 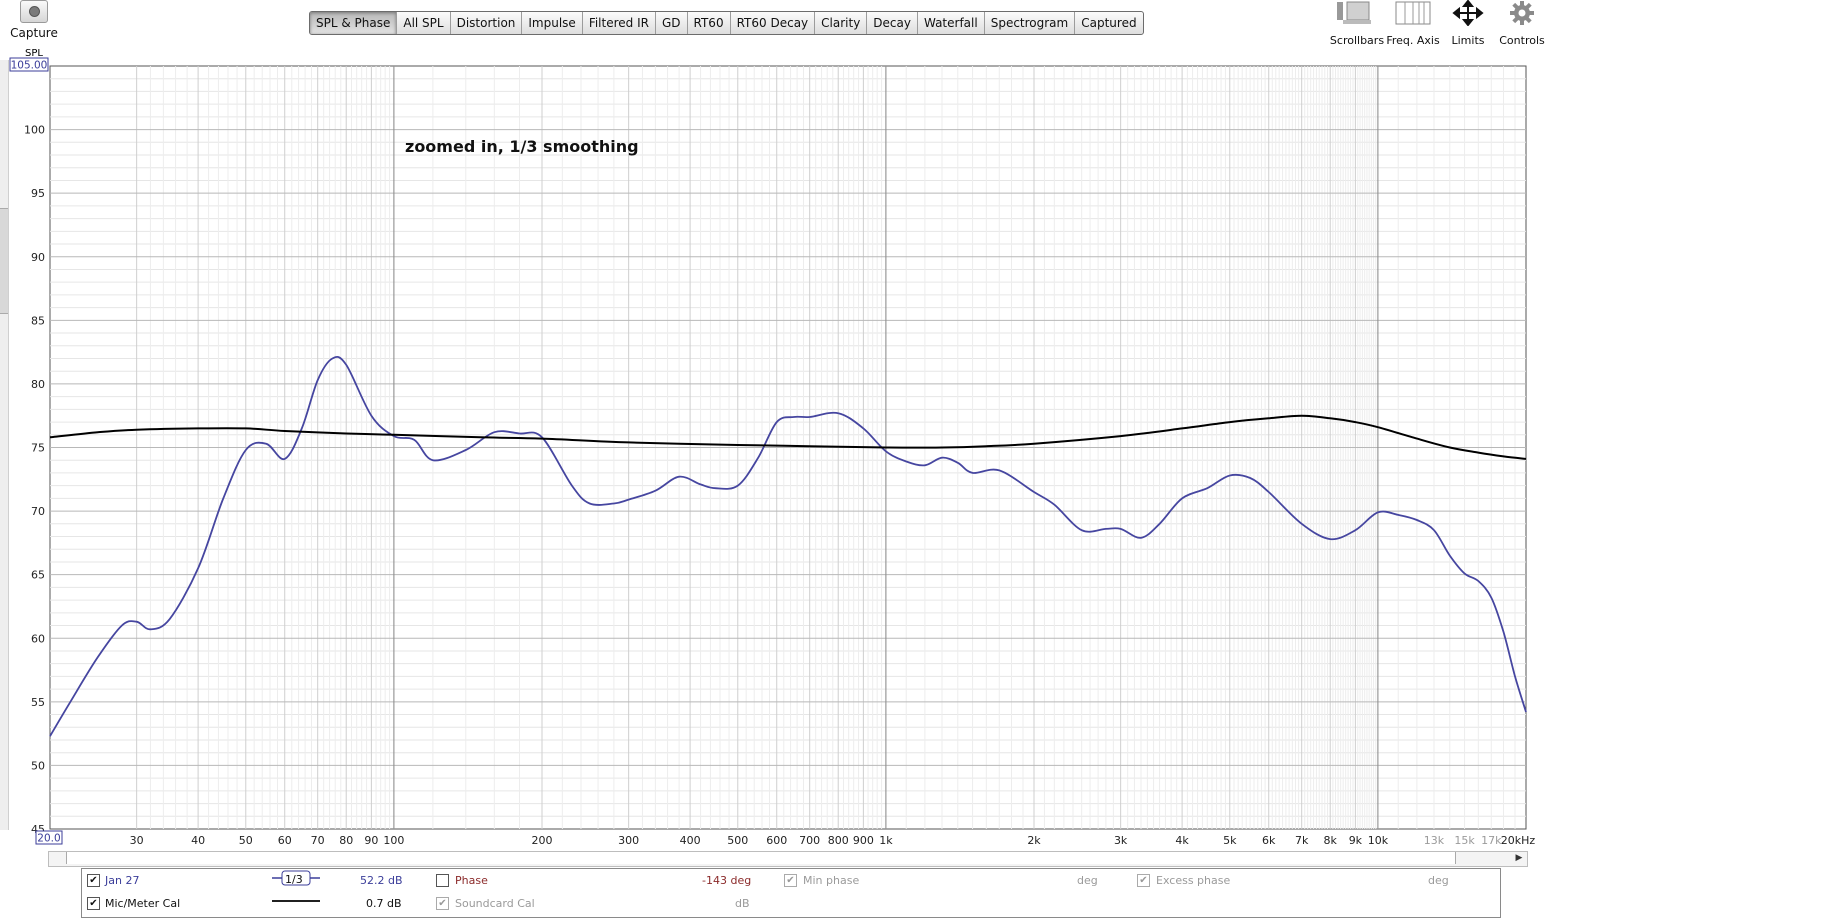 I want to click on phase-label: Phase, so click(x=471, y=880).